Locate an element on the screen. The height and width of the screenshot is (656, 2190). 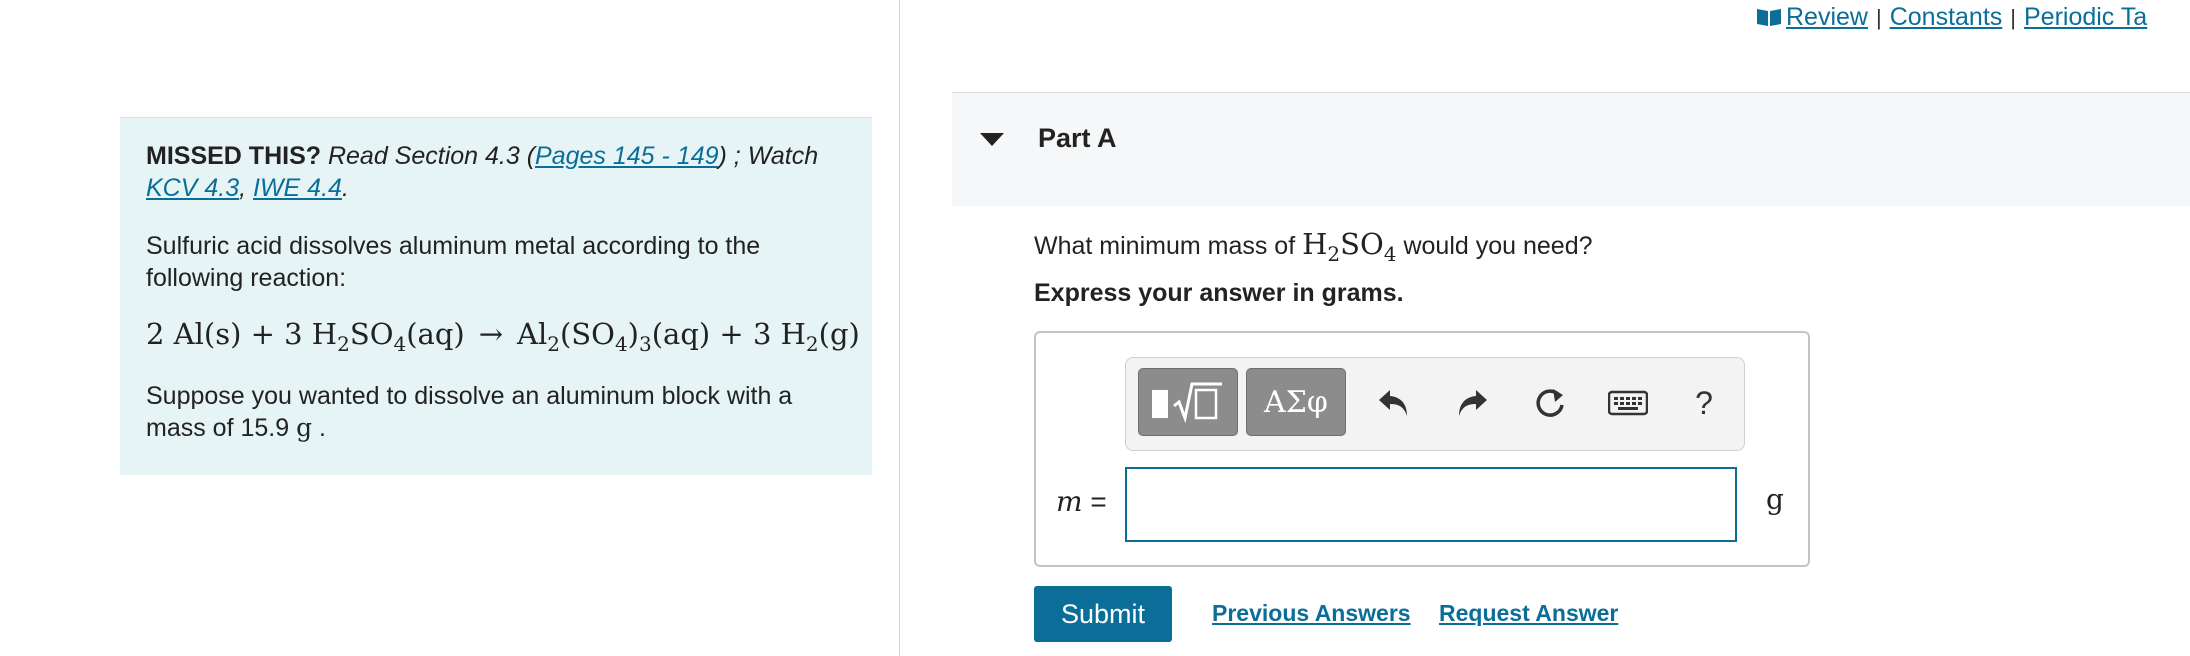
panel-divider is located at coordinates (899, 328).